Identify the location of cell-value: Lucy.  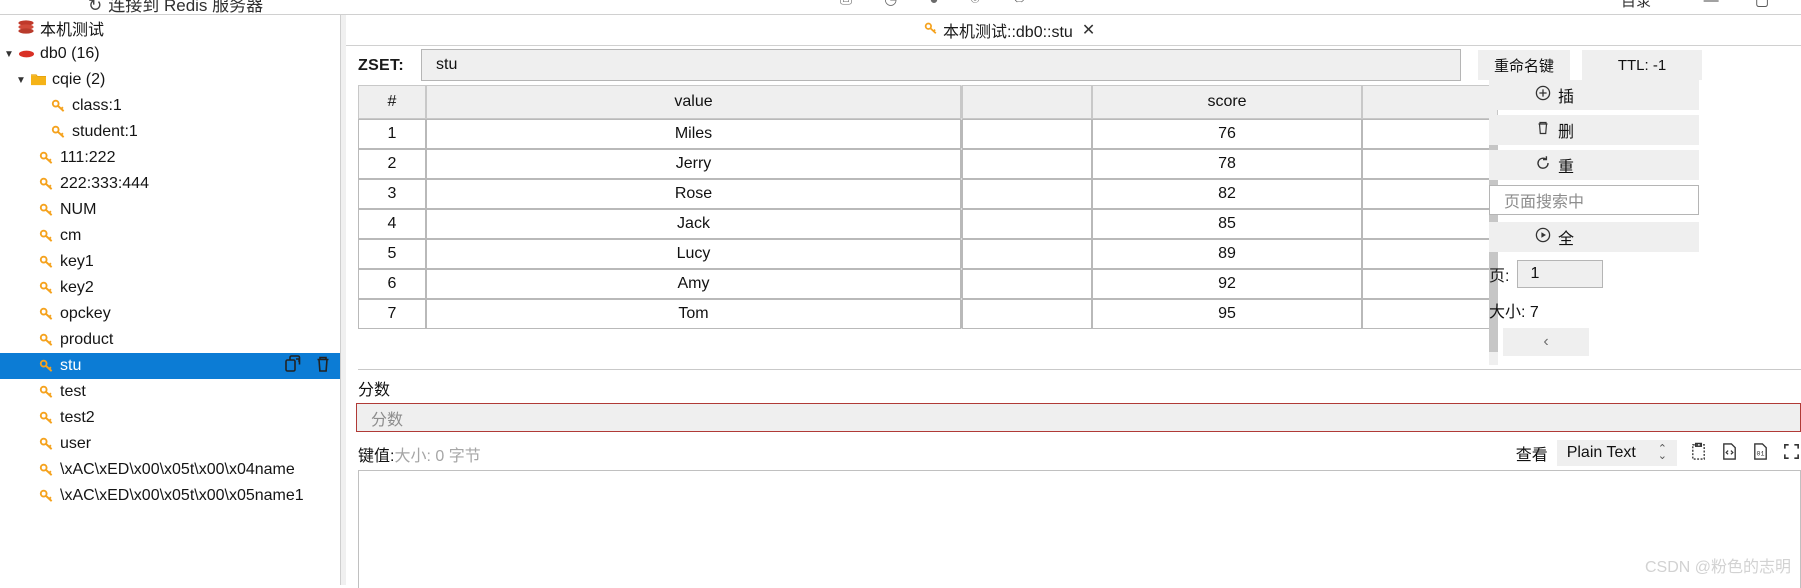
(693, 254).